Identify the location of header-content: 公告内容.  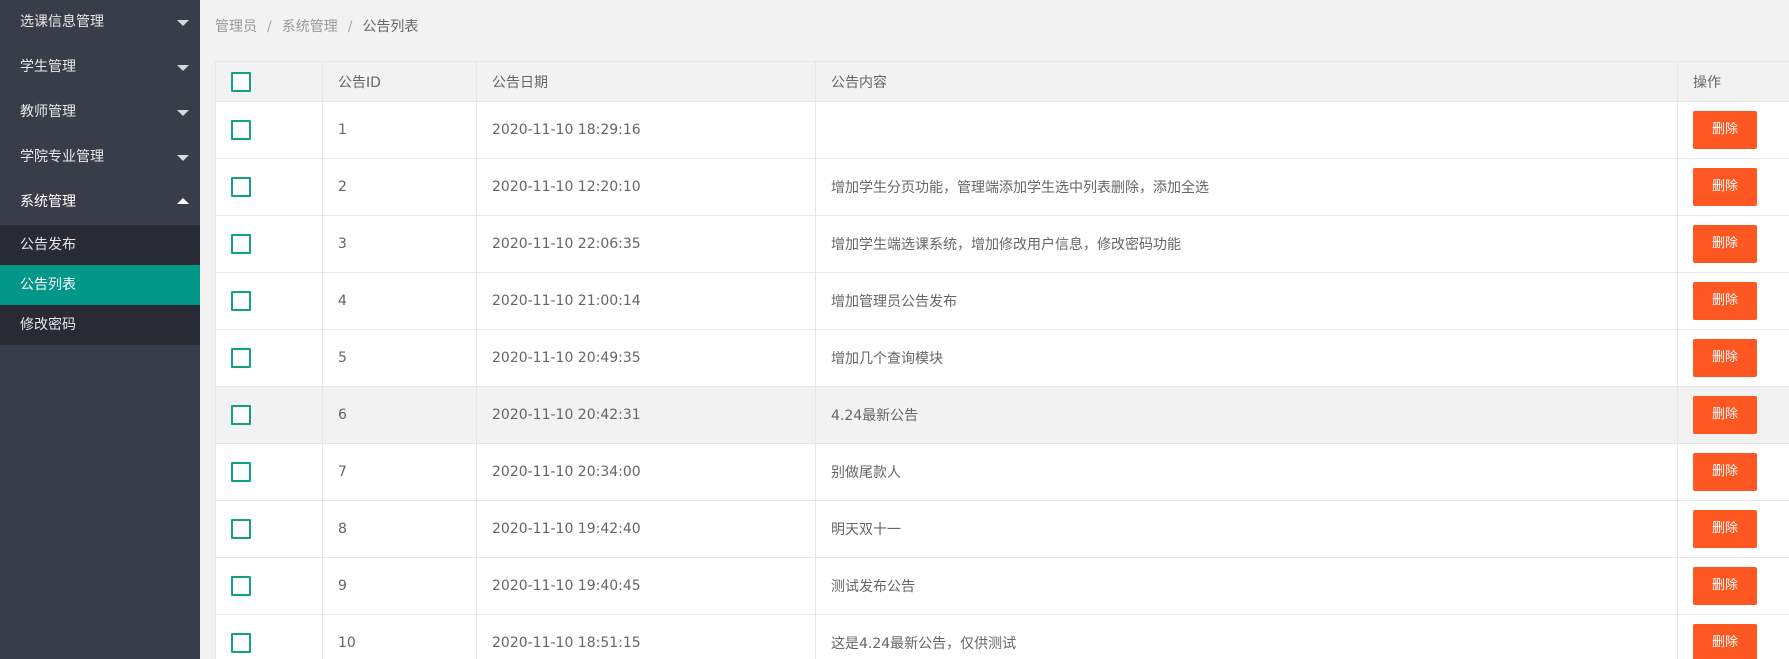
(1246, 81).